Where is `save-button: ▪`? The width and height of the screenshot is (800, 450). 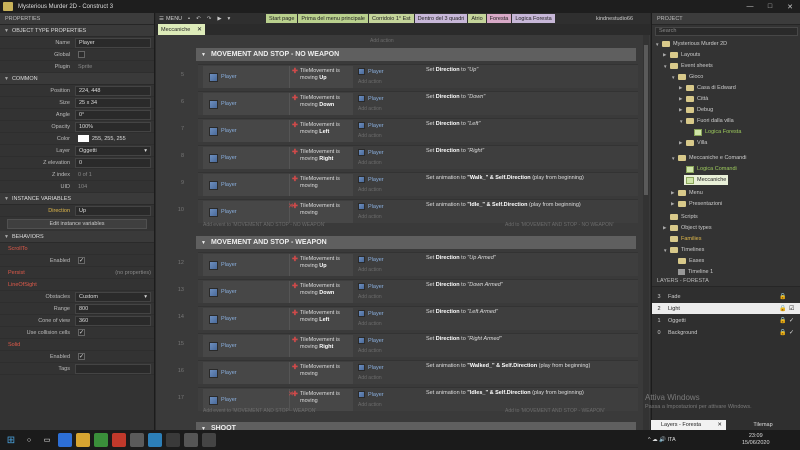
save-button: ▪ is located at coordinates (189, 18).